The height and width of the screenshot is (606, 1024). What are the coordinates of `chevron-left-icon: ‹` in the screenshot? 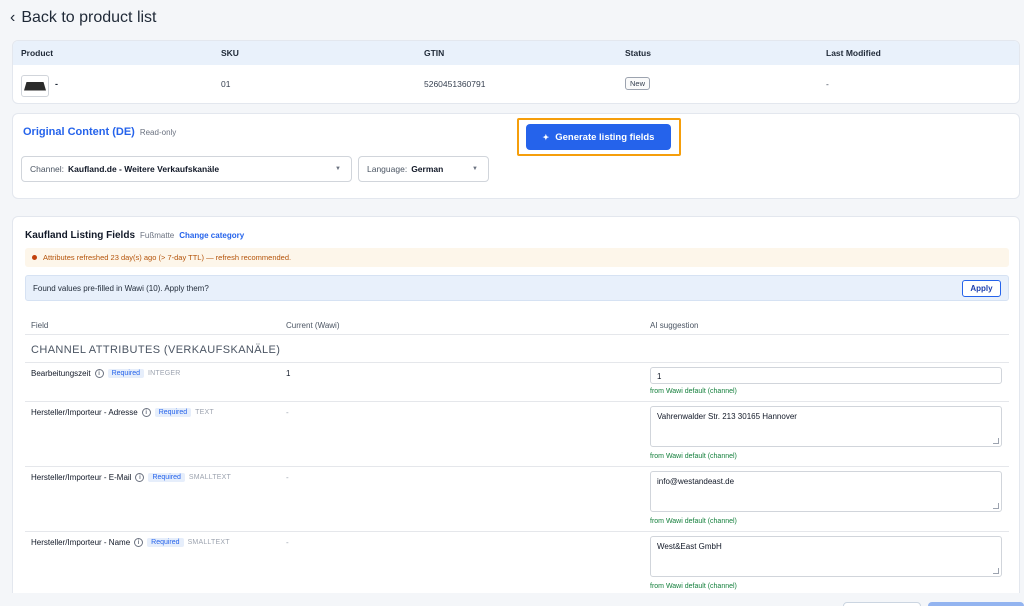 It's located at (13, 17).